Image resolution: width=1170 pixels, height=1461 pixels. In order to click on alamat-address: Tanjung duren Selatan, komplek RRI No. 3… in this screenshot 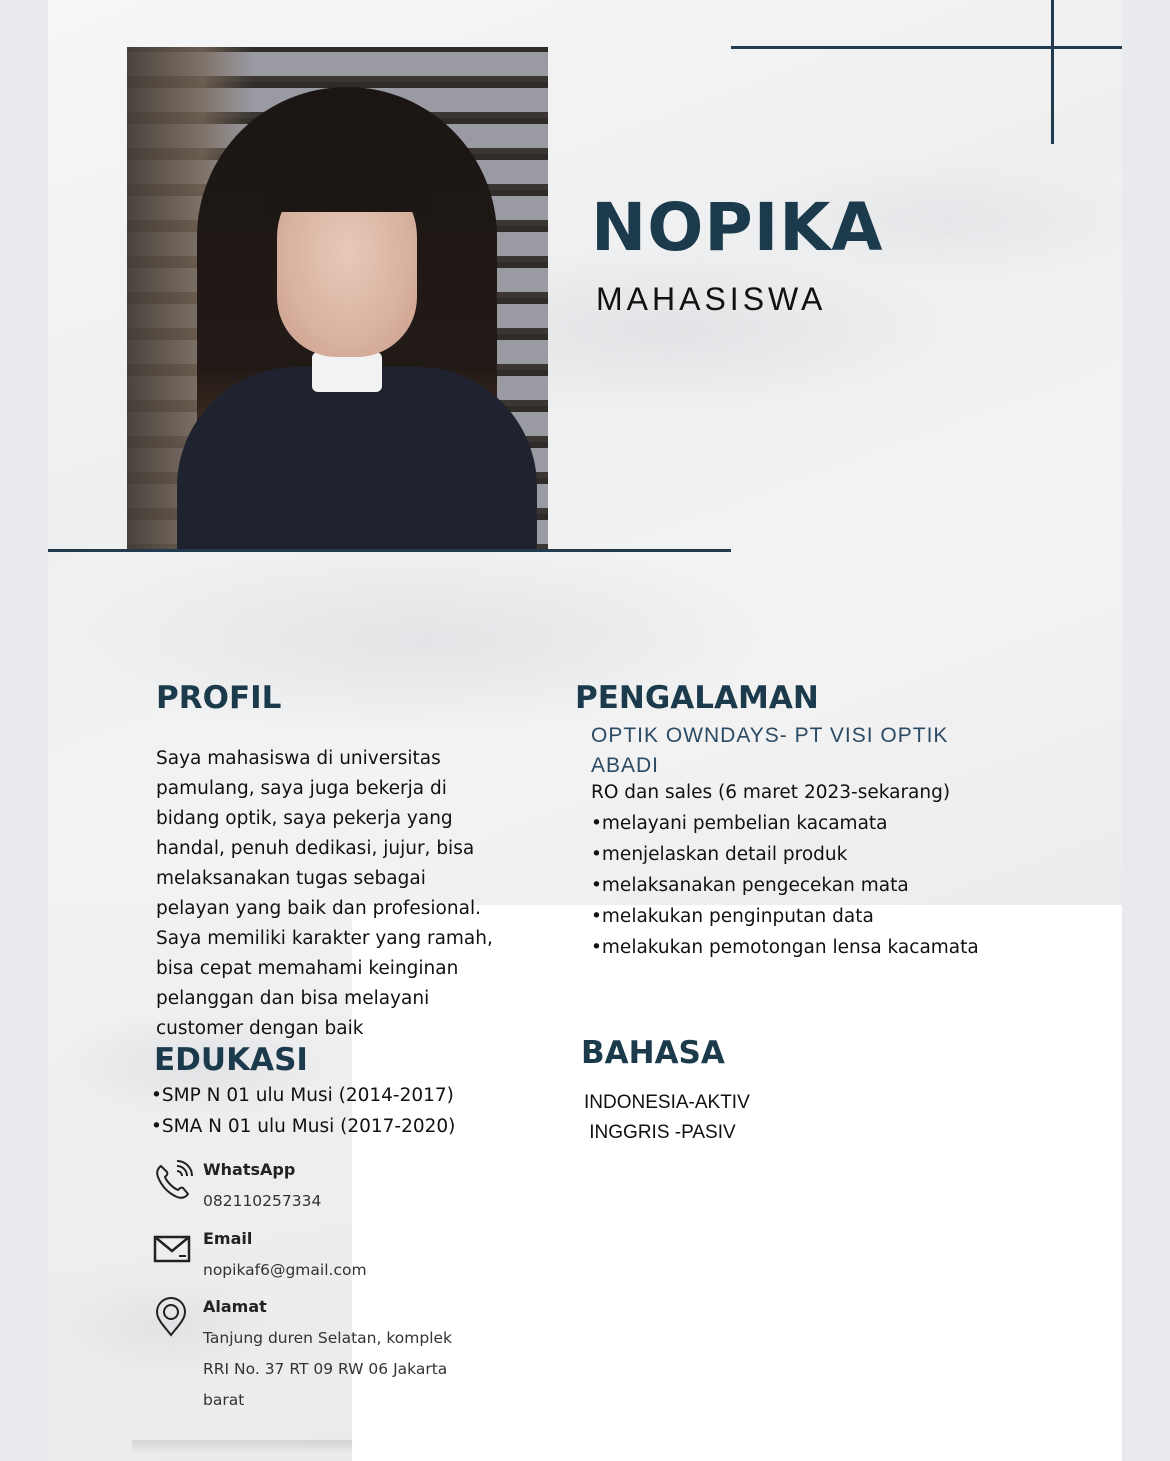, I will do `click(328, 1369)`.